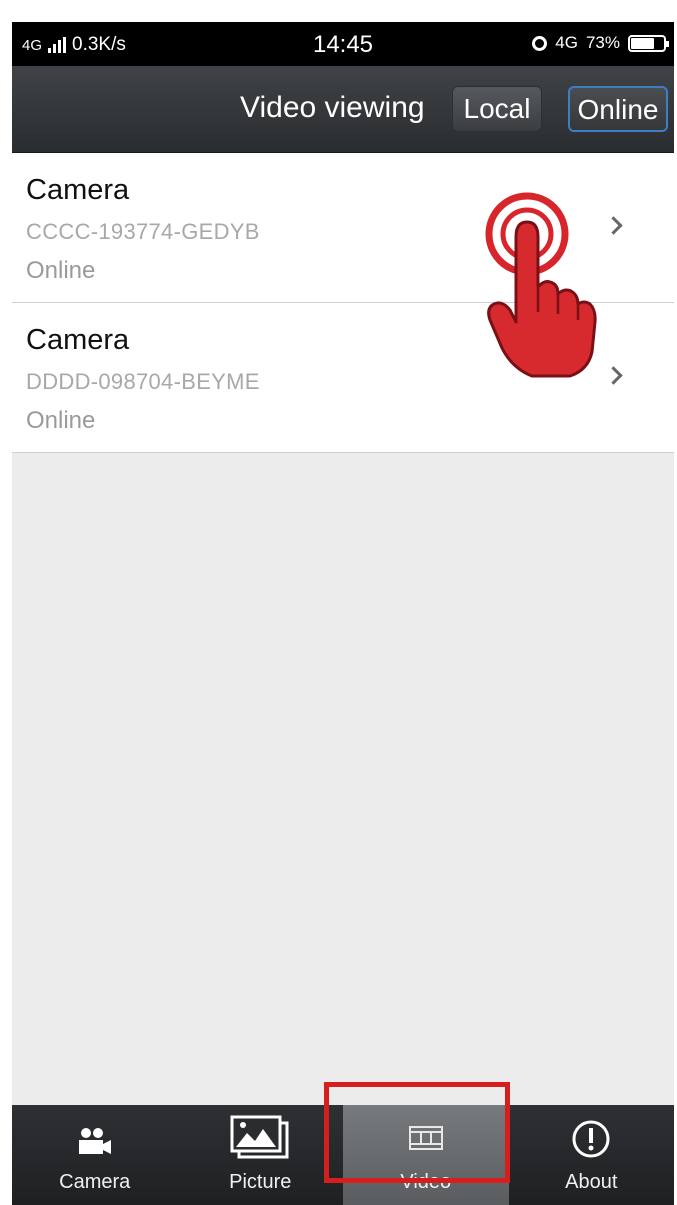 Image resolution: width=677 pixels, height=1205 pixels. I want to click on tap-hand-icon, so click(541, 285).